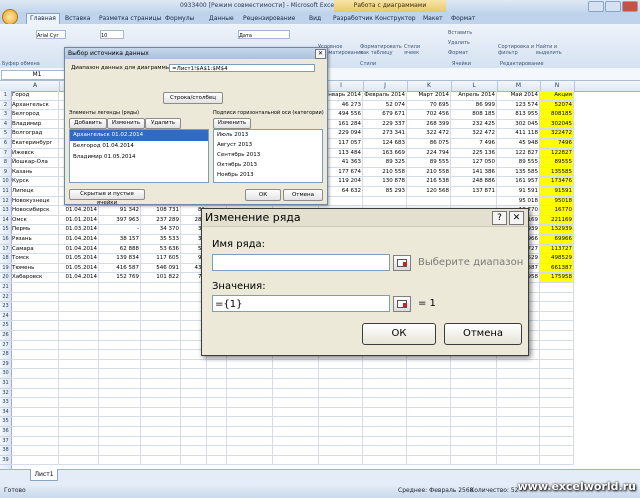  Describe the element at coordinates (5, 461) in the screenshot. I see `row-header: 39` at that location.